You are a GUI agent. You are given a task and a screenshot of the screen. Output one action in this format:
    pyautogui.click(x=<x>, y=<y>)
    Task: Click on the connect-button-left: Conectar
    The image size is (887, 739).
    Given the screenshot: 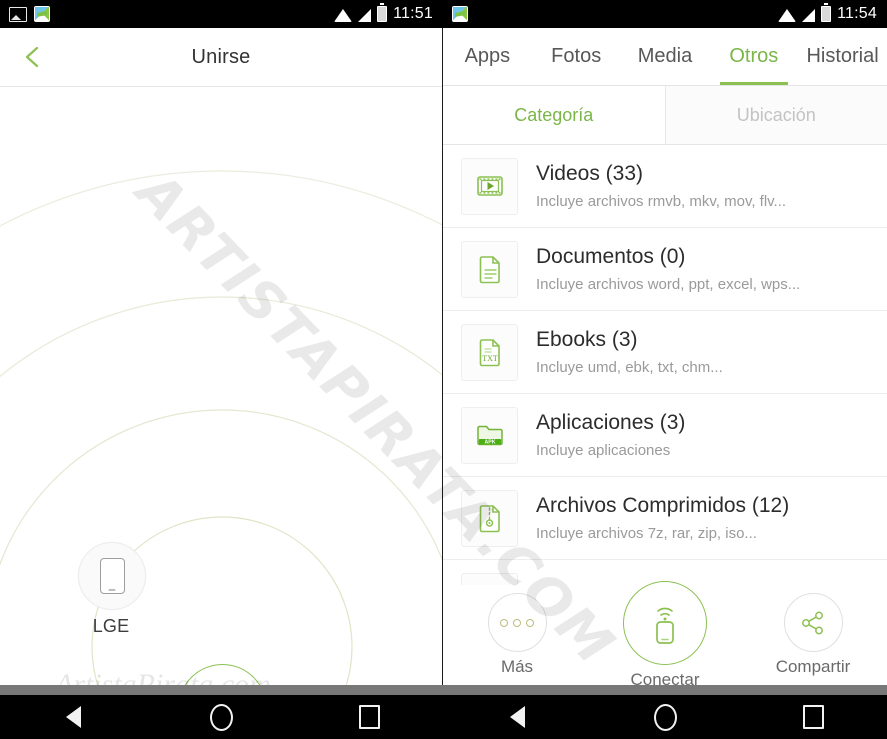 What is the action you would take?
    pyautogui.click(x=222, y=674)
    